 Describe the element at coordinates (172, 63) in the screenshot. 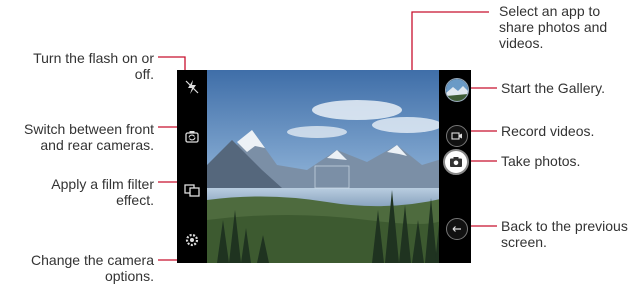

I see `flash-callout-line` at that location.